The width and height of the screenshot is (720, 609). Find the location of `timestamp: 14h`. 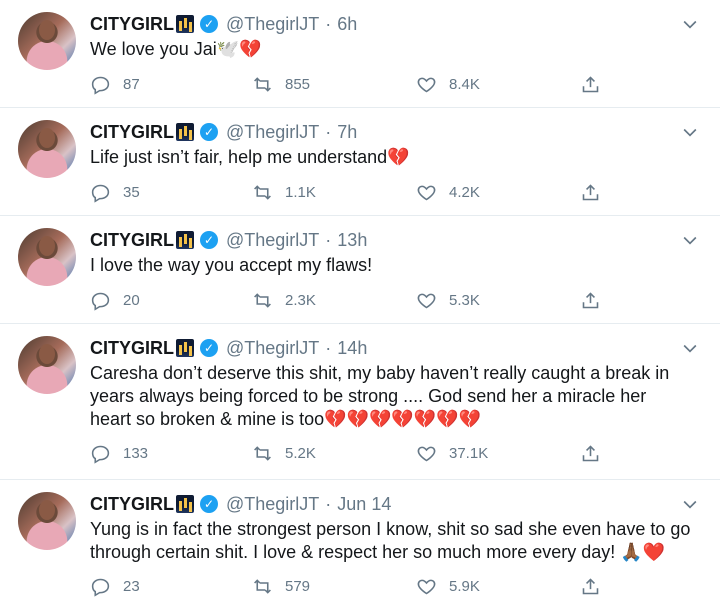

timestamp: 14h is located at coordinates (352, 348).